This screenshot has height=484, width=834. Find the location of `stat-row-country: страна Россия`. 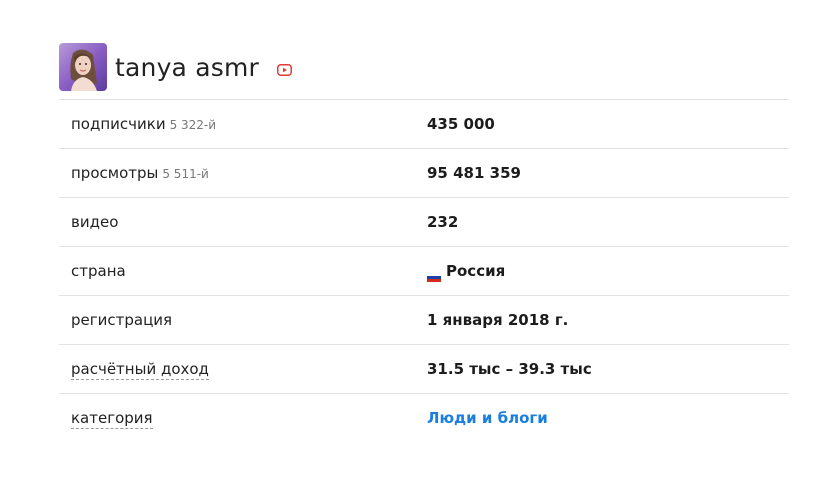

stat-row-country: страна Россия is located at coordinates (424, 271).